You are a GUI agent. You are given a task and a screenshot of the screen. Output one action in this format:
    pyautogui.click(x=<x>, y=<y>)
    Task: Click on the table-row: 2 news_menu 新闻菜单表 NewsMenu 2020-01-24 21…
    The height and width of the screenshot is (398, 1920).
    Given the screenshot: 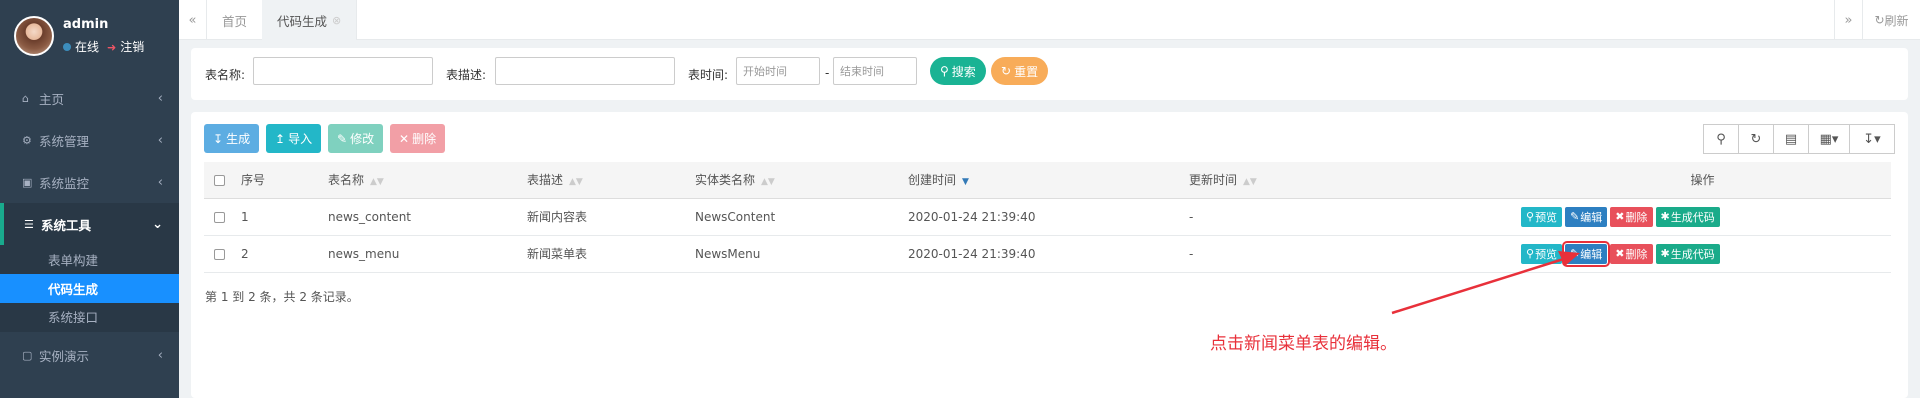 What is the action you would take?
    pyautogui.click(x=1047, y=254)
    